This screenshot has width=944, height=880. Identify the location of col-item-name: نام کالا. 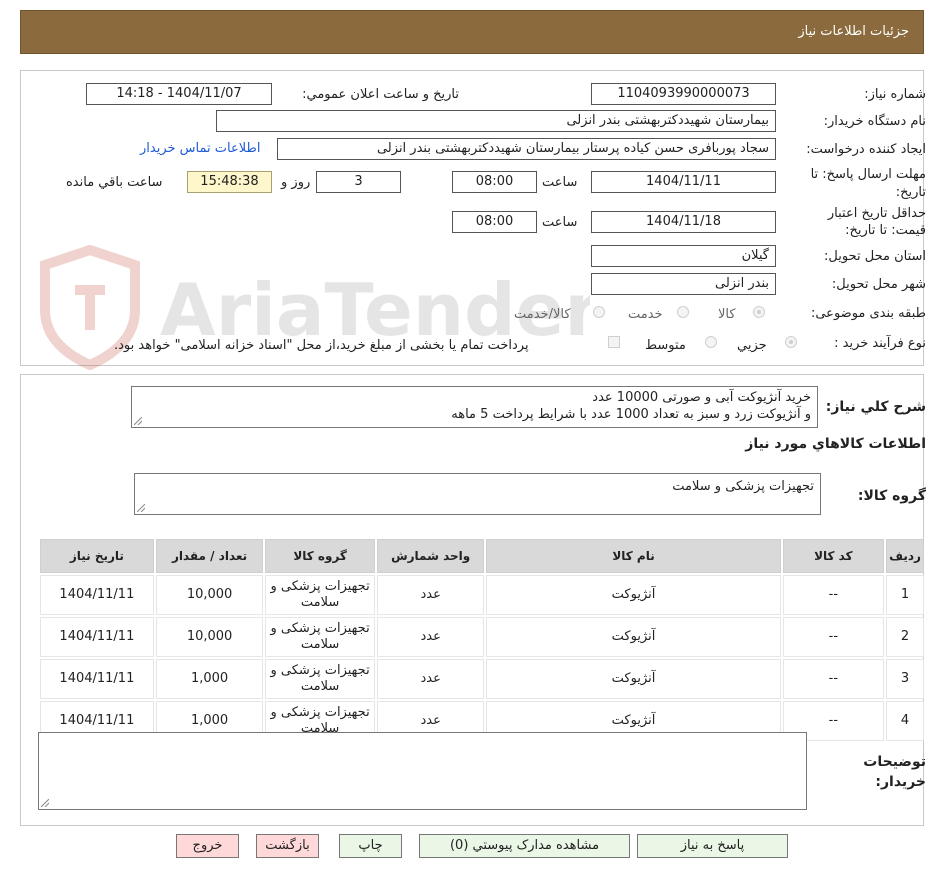
(633, 556).